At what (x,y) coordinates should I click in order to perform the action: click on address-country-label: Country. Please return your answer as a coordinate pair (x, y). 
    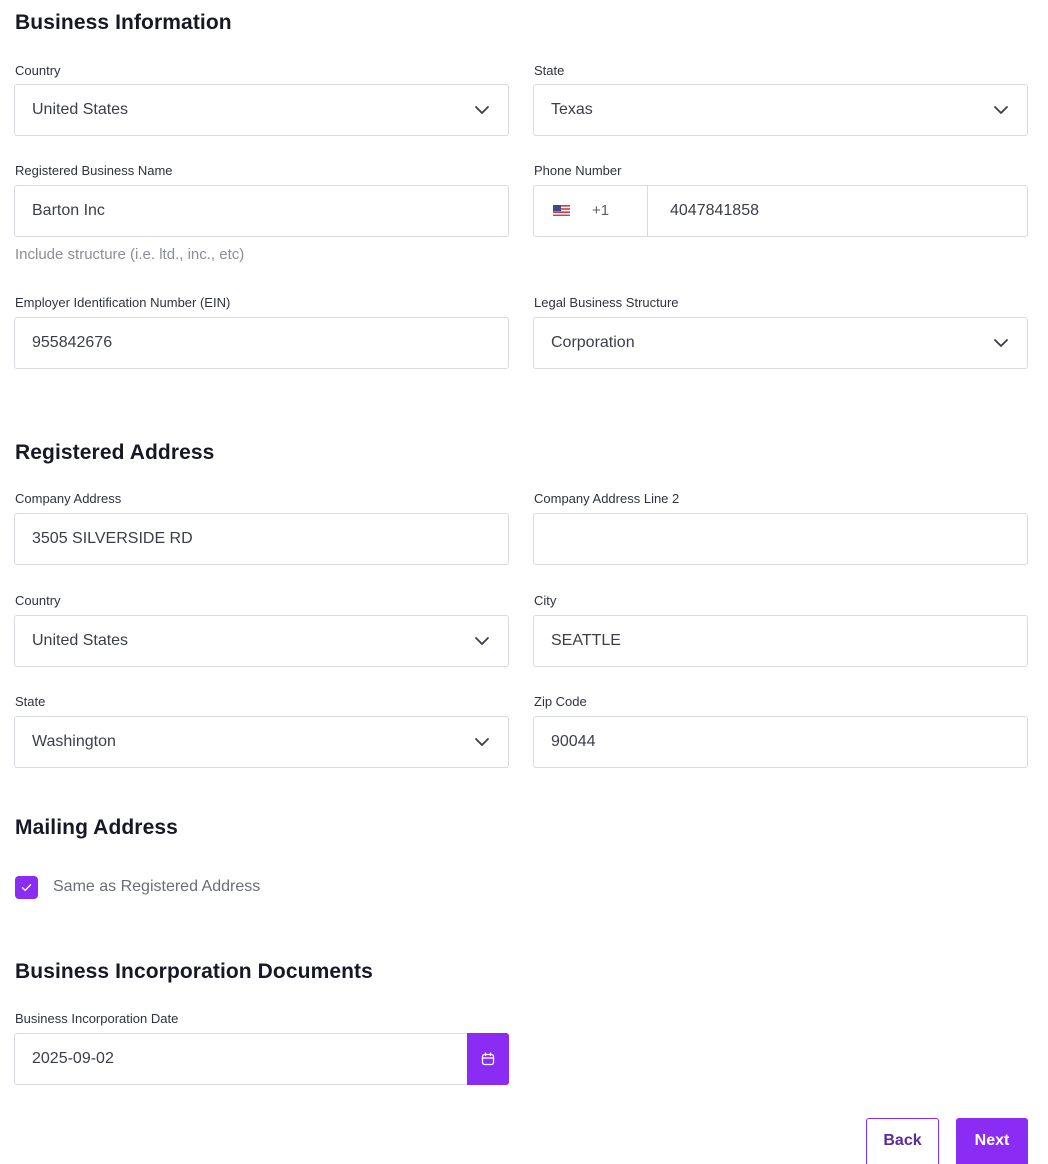
    Looking at the image, I should click on (38, 600).